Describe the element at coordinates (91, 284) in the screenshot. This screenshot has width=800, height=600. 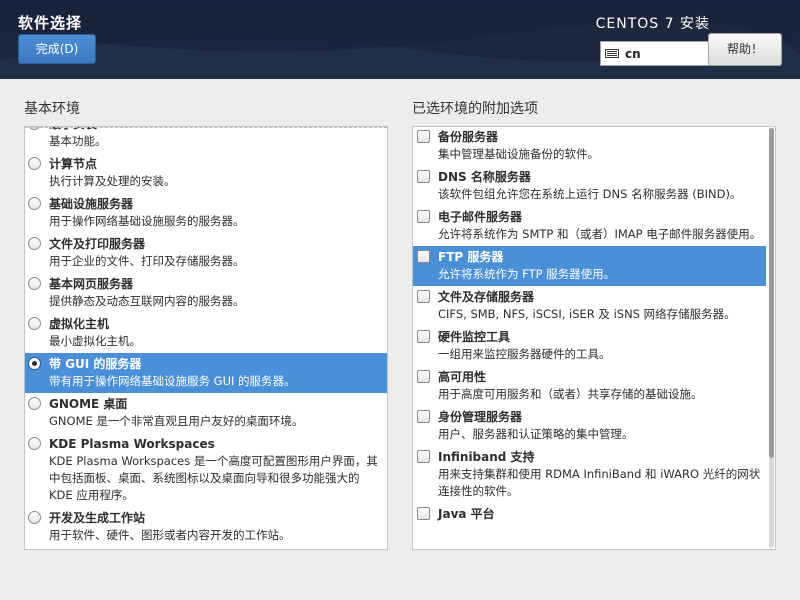
I see `option-title: 基本网页服务器` at that location.